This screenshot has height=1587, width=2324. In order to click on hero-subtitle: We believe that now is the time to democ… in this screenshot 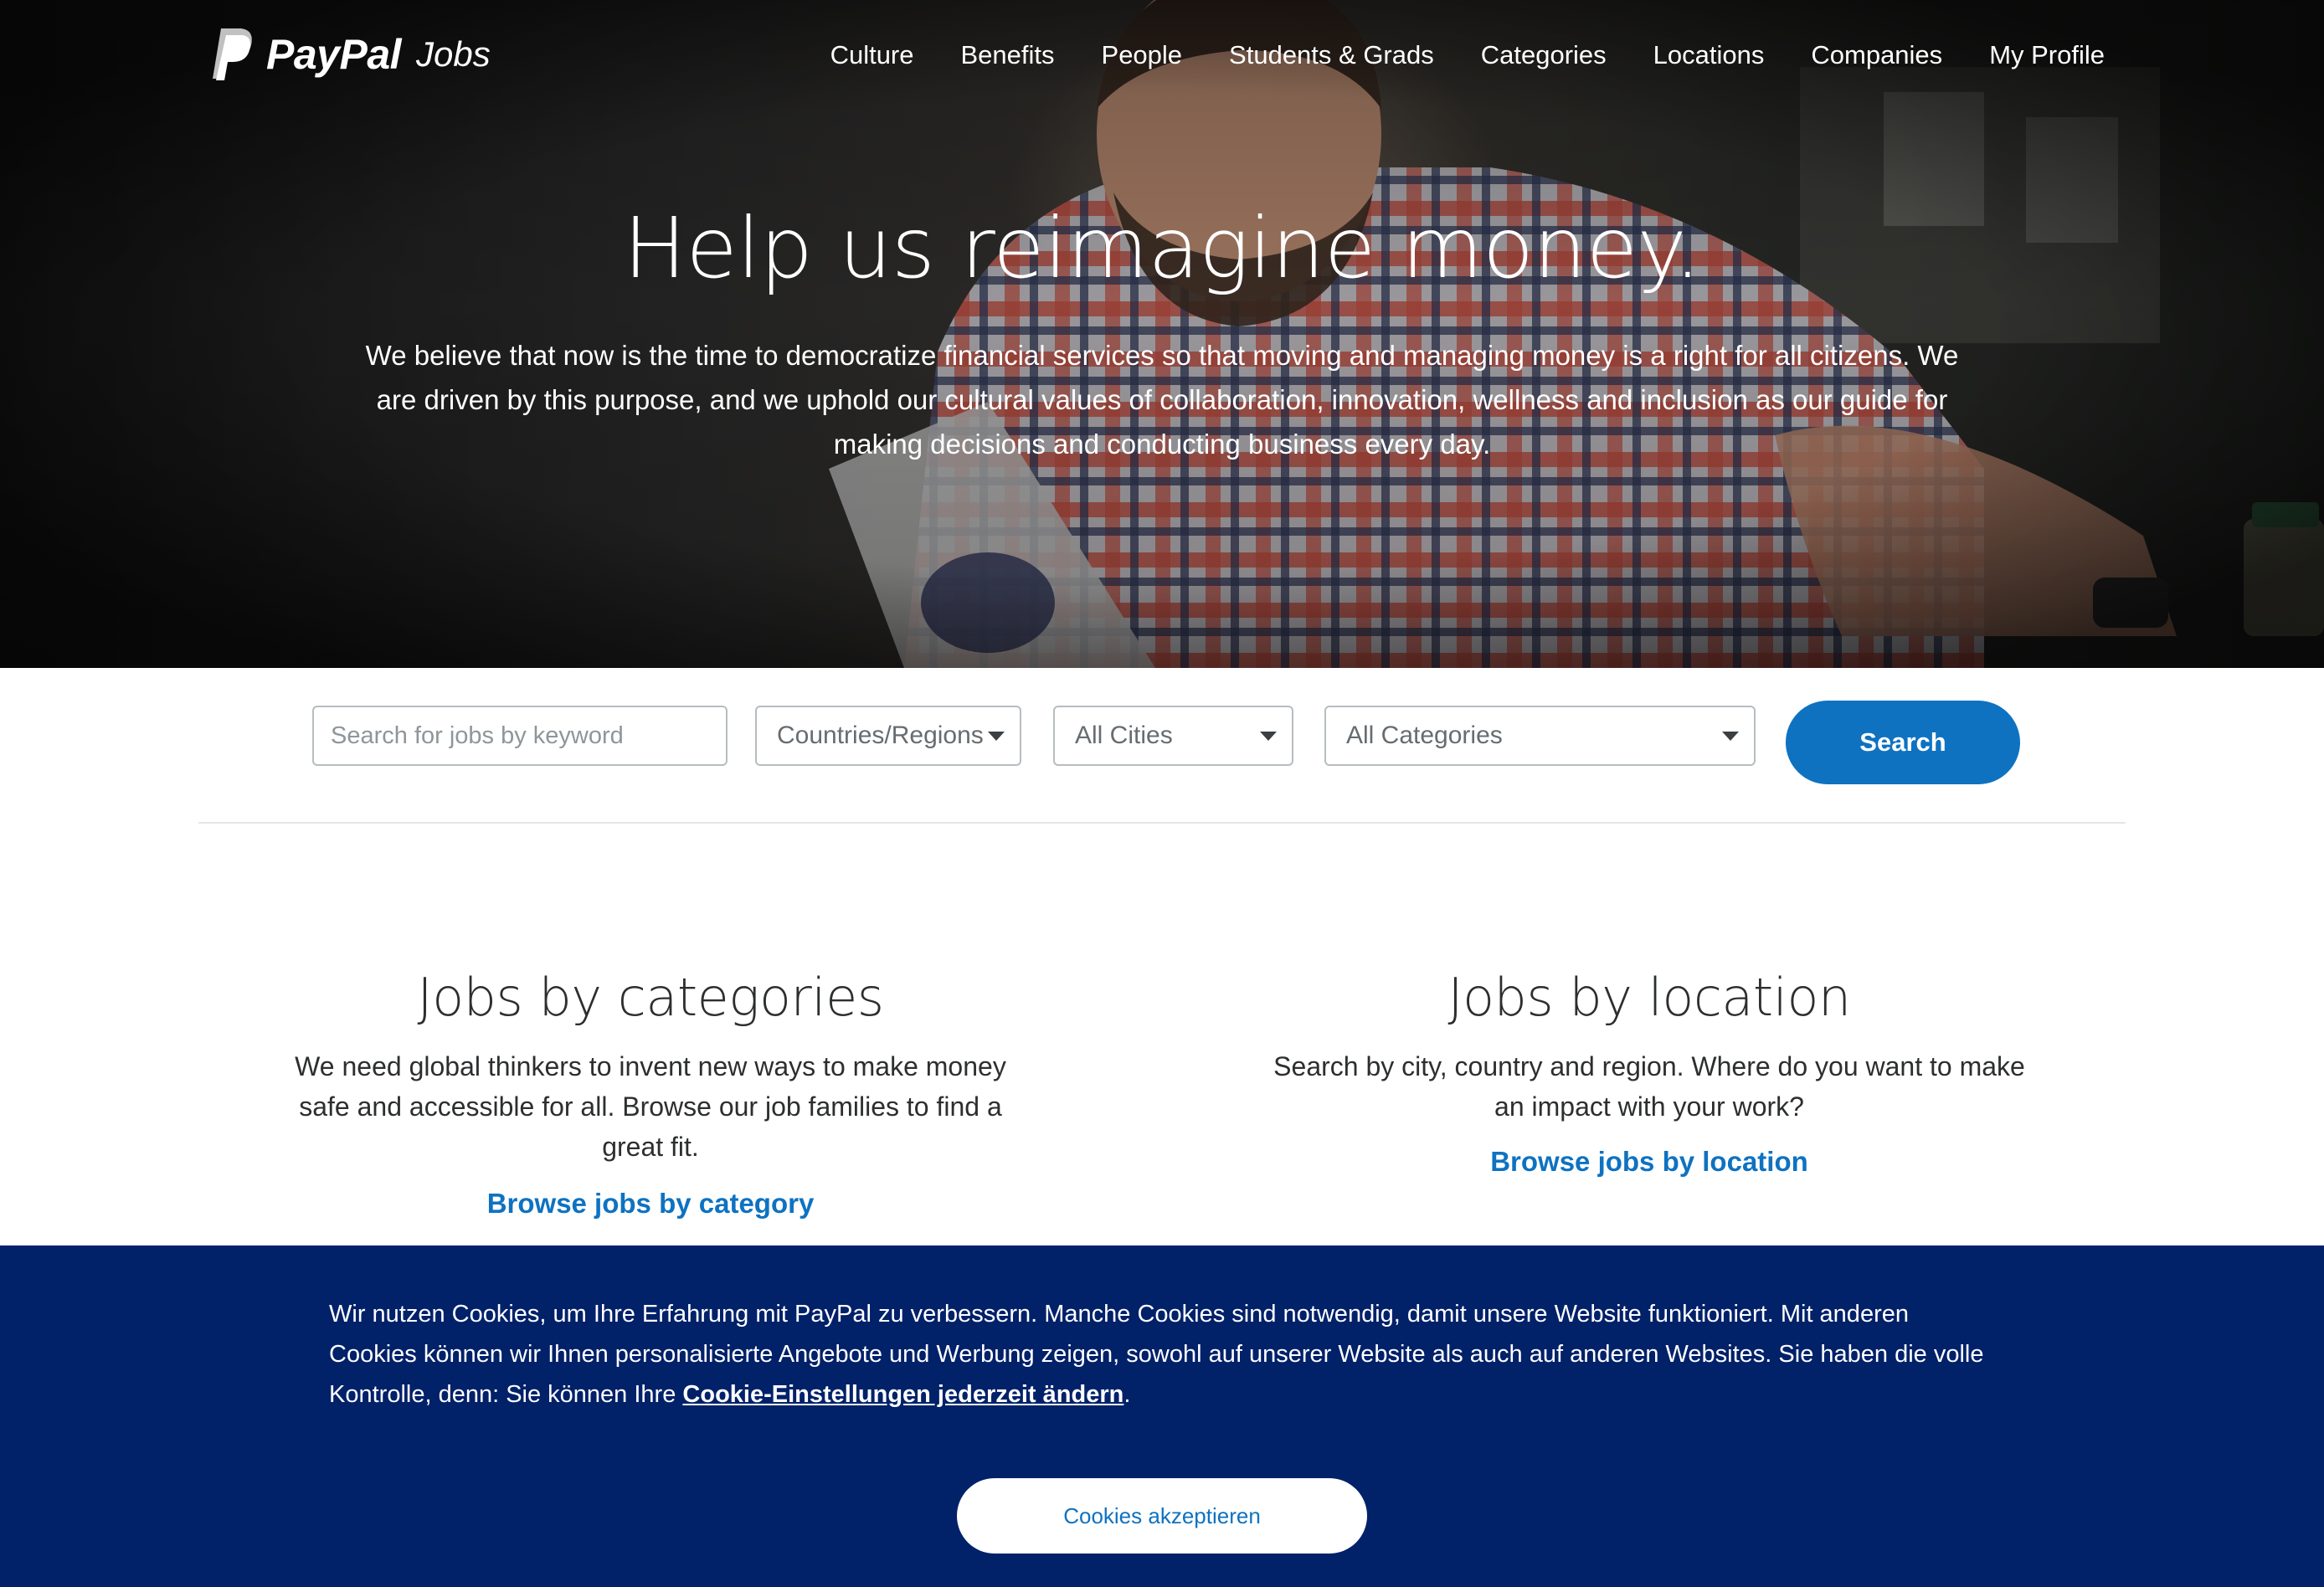, I will do `click(1162, 400)`.